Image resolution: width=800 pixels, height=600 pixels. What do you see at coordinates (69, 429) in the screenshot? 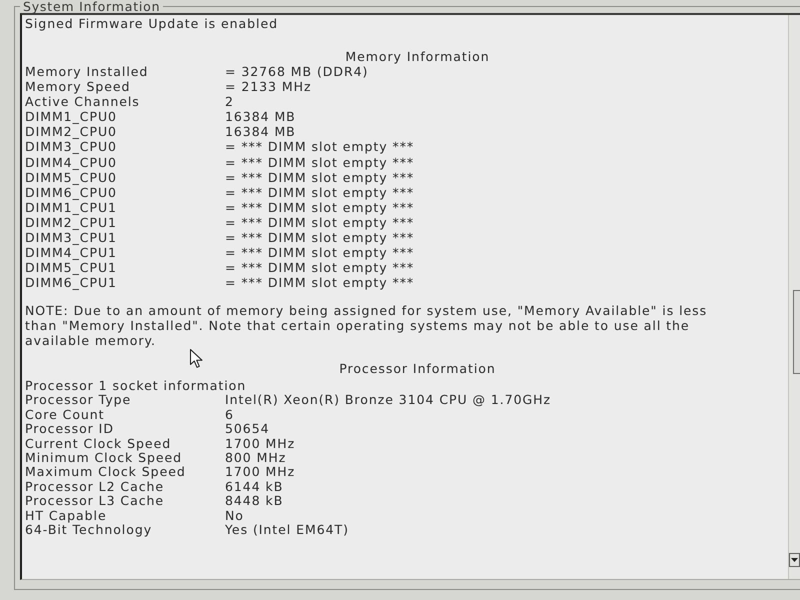
I see `field-label: Processor ID` at bounding box center [69, 429].